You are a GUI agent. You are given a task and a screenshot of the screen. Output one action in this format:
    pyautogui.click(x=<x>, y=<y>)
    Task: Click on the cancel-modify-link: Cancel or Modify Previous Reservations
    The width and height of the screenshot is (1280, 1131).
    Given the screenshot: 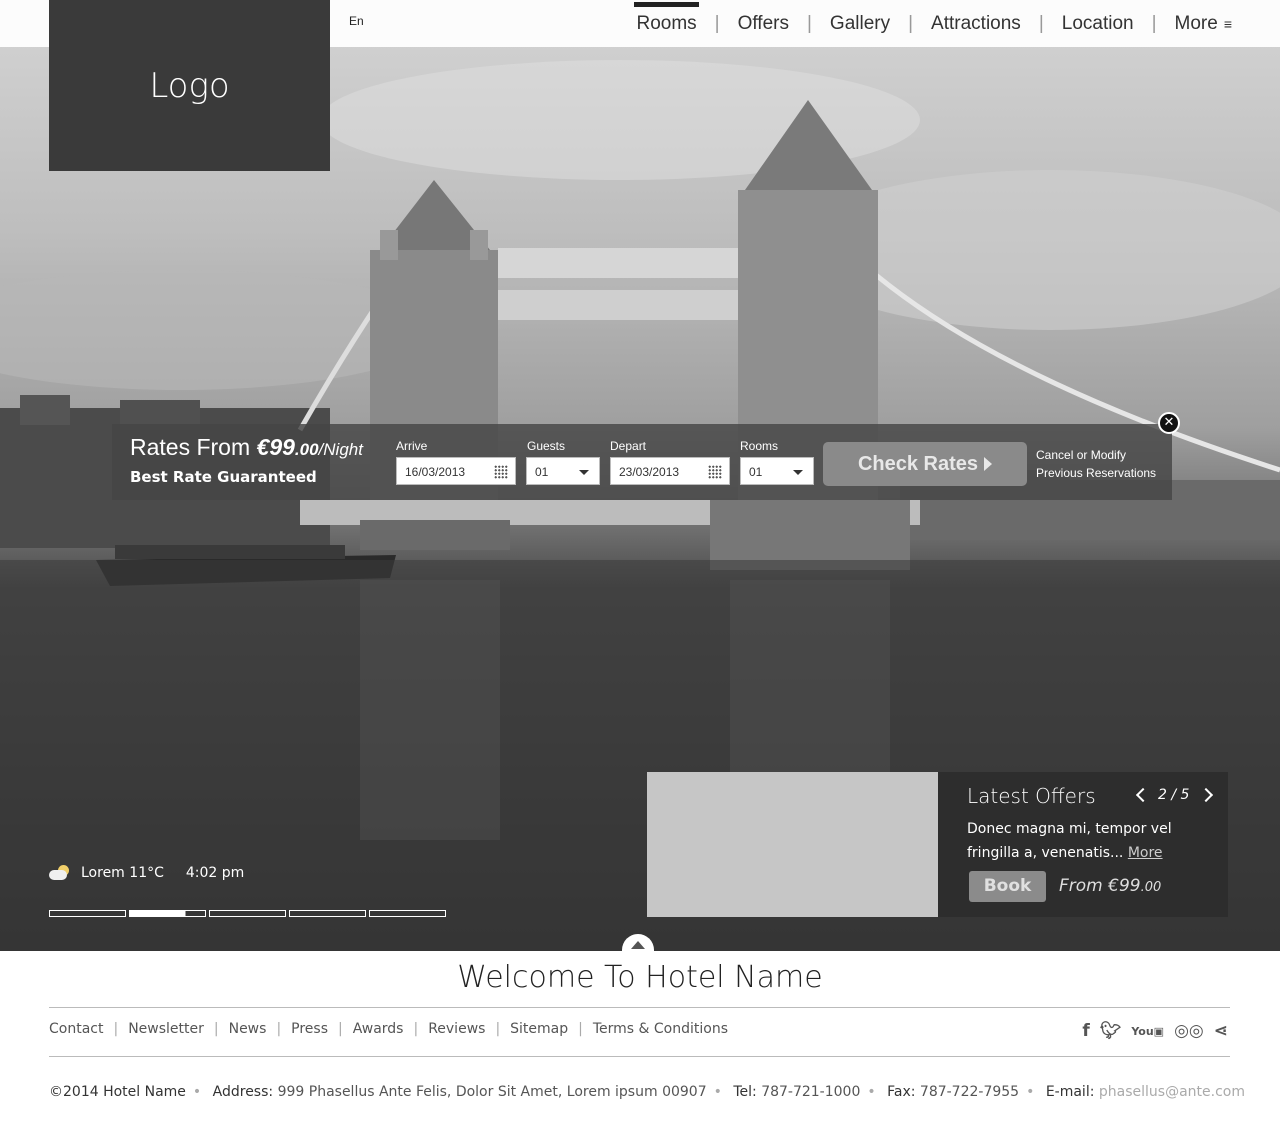 What is the action you would take?
    pyautogui.click(x=1096, y=464)
    